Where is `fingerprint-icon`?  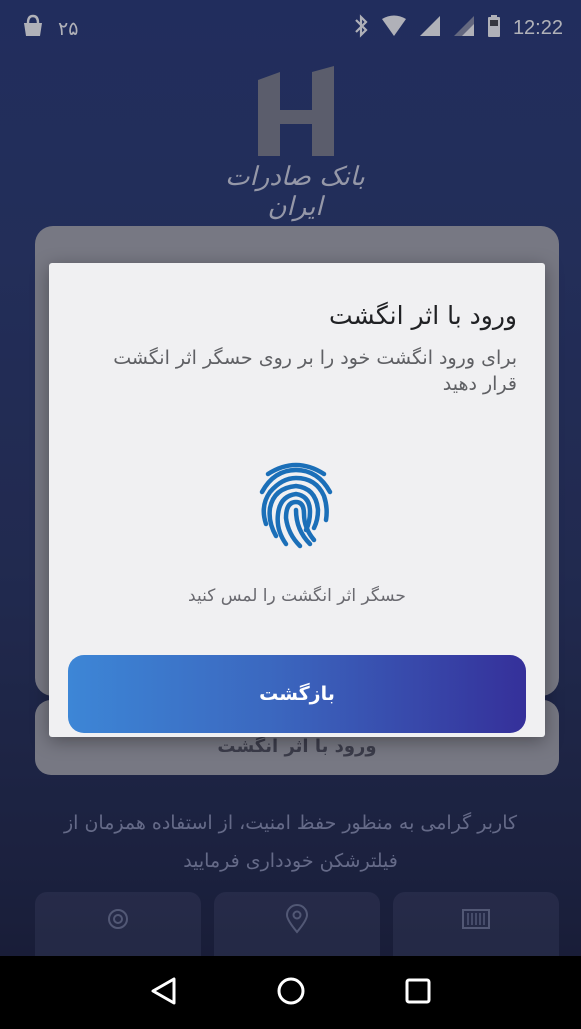 fingerprint-icon is located at coordinates (296, 504).